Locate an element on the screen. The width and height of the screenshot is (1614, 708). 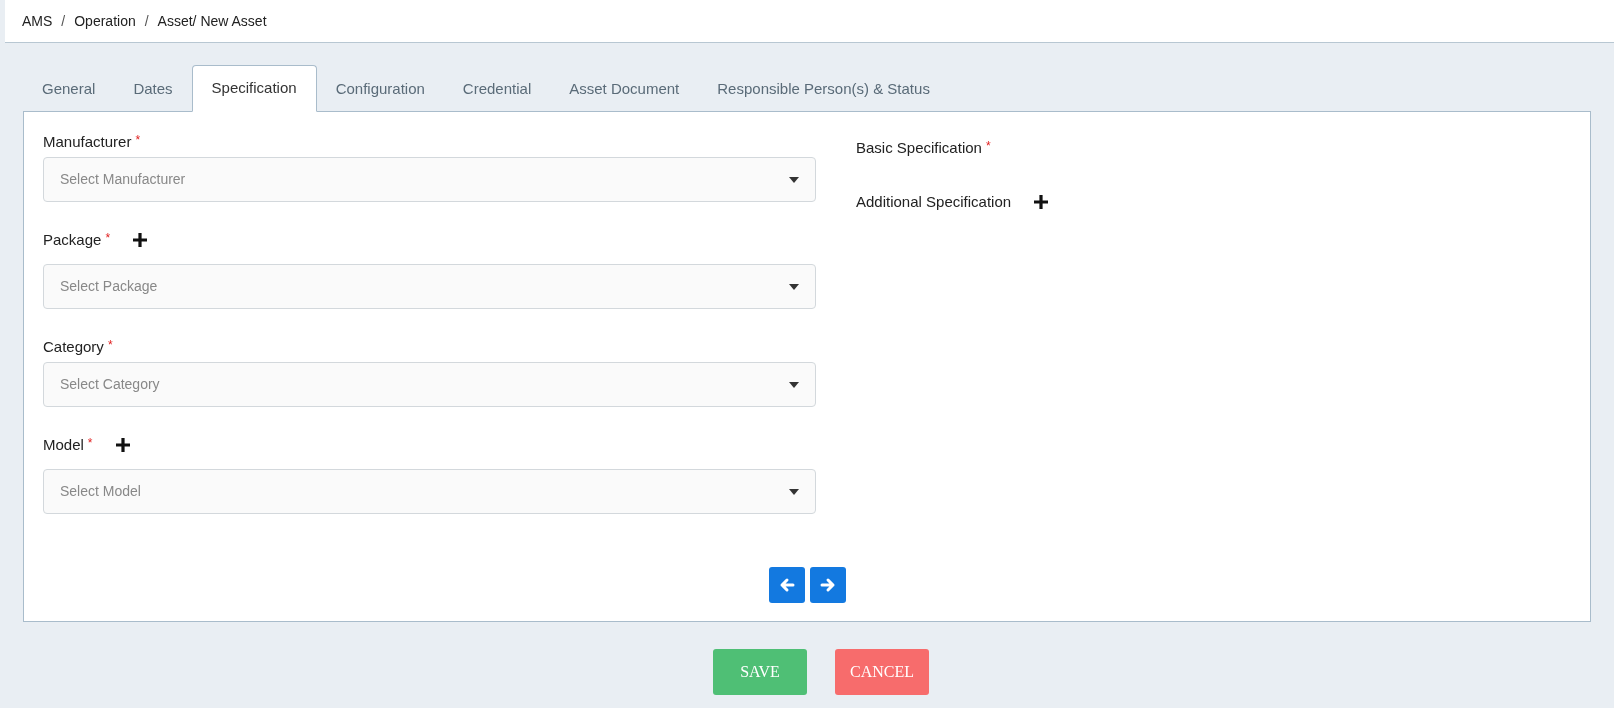
tab: Specification is located at coordinates (254, 88).